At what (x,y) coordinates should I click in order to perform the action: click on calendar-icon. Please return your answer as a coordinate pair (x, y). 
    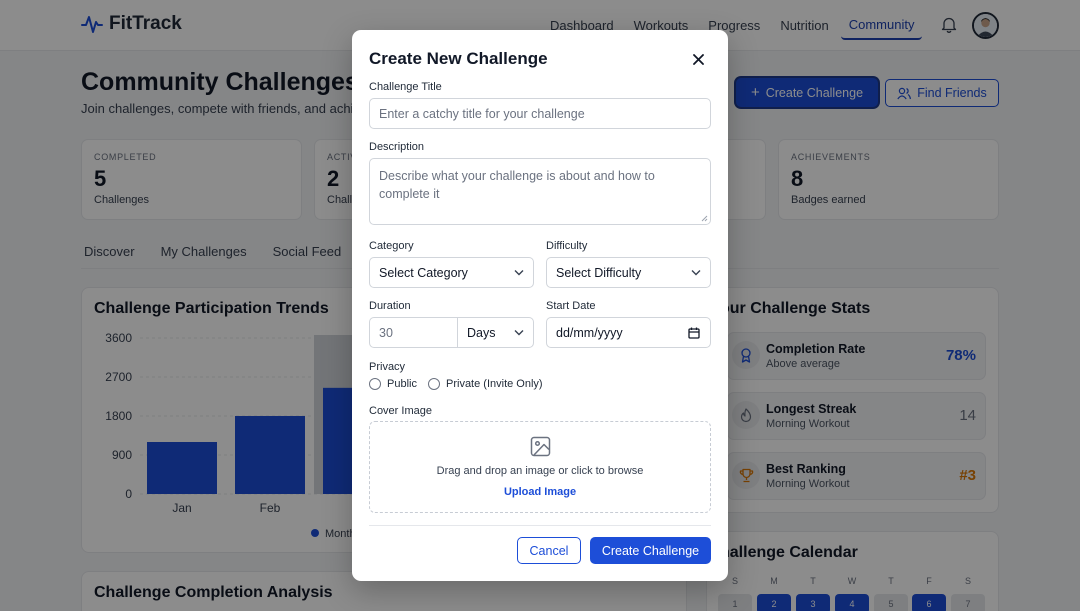
    Looking at the image, I should click on (694, 333).